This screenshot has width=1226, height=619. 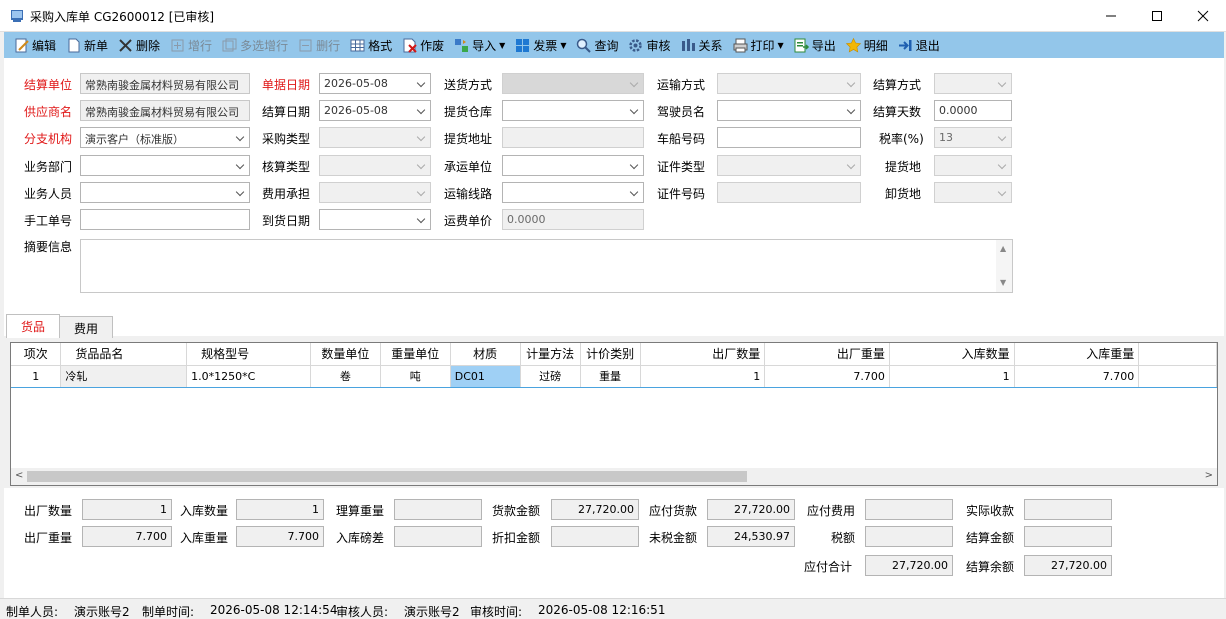 What do you see at coordinates (550, 376) in the screenshot?
I see `table-cell: 过磅` at bounding box center [550, 376].